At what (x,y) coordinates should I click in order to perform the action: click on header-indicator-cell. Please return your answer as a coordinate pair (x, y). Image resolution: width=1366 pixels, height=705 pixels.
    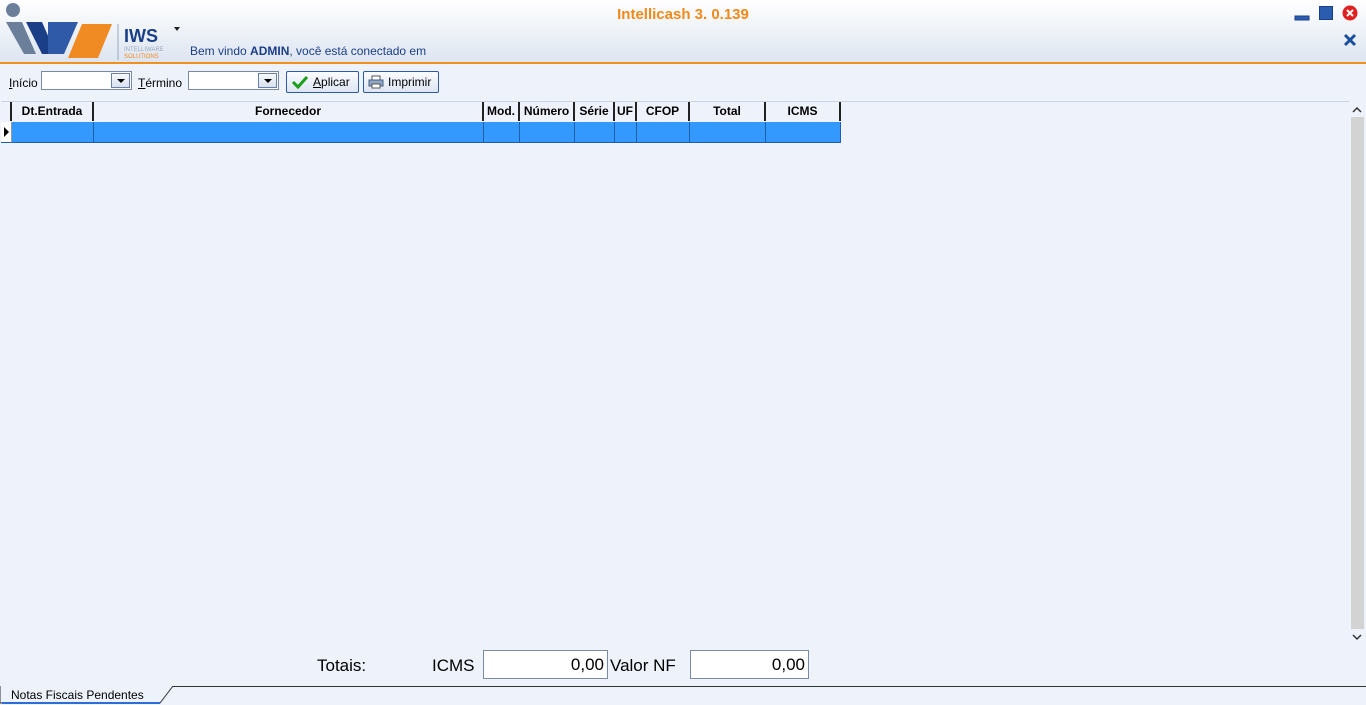
    Looking at the image, I should click on (6, 111).